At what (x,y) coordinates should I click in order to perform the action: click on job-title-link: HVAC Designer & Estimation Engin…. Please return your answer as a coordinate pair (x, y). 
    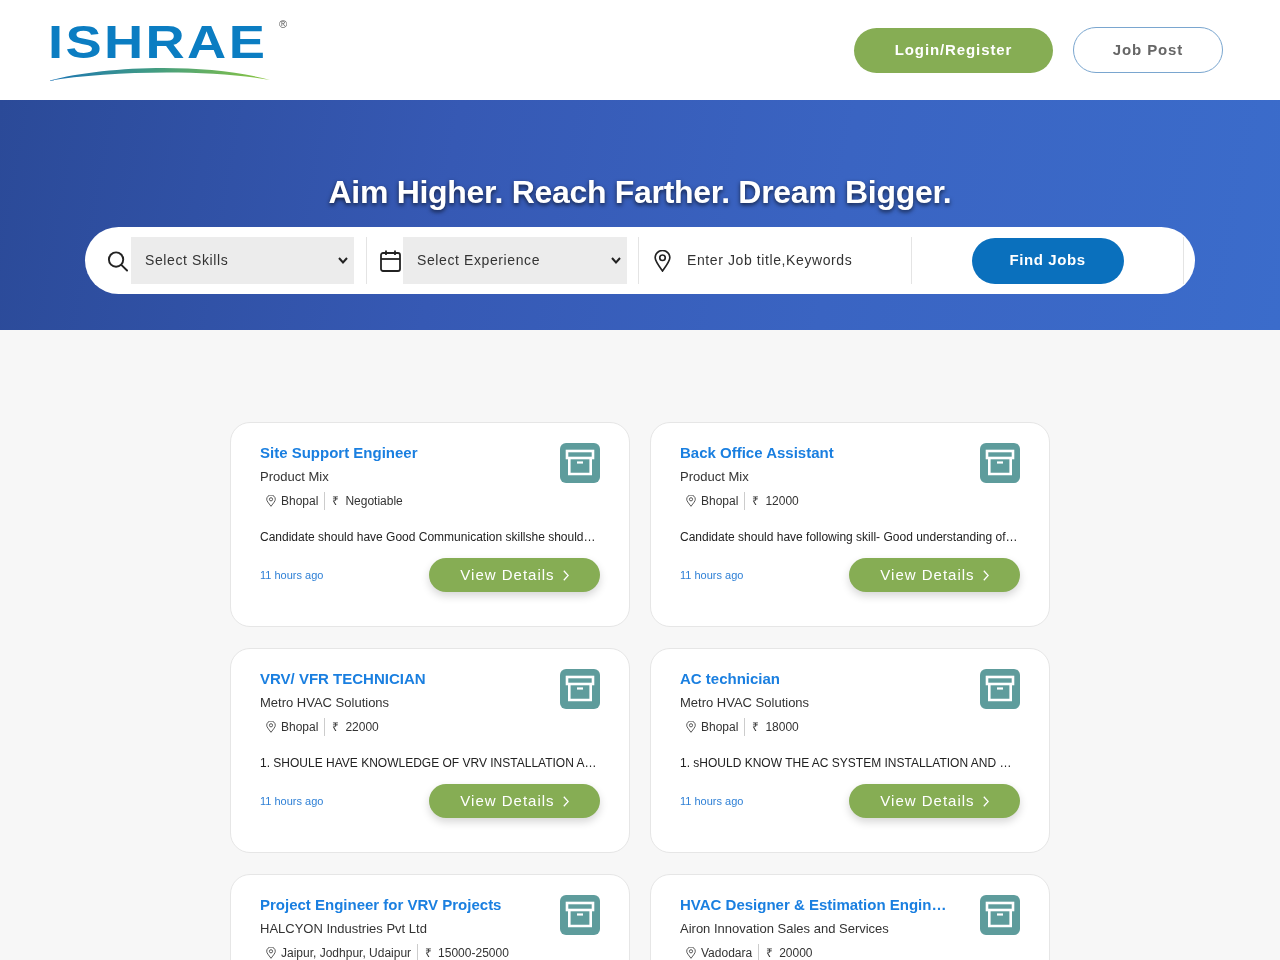
    Looking at the image, I should click on (813, 905).